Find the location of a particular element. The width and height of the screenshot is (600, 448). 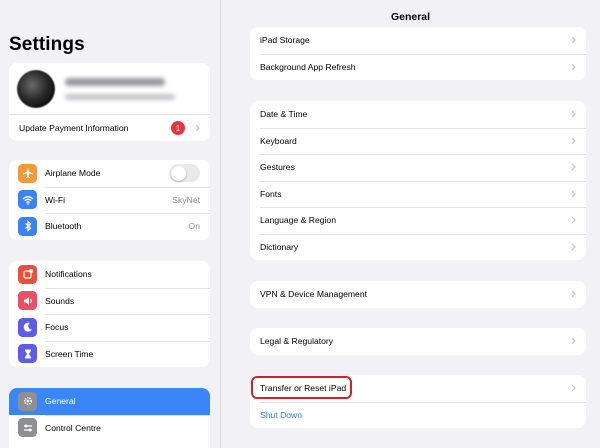

sidebar-item-label: Airplane Mode is located at coordinates (73, 173).